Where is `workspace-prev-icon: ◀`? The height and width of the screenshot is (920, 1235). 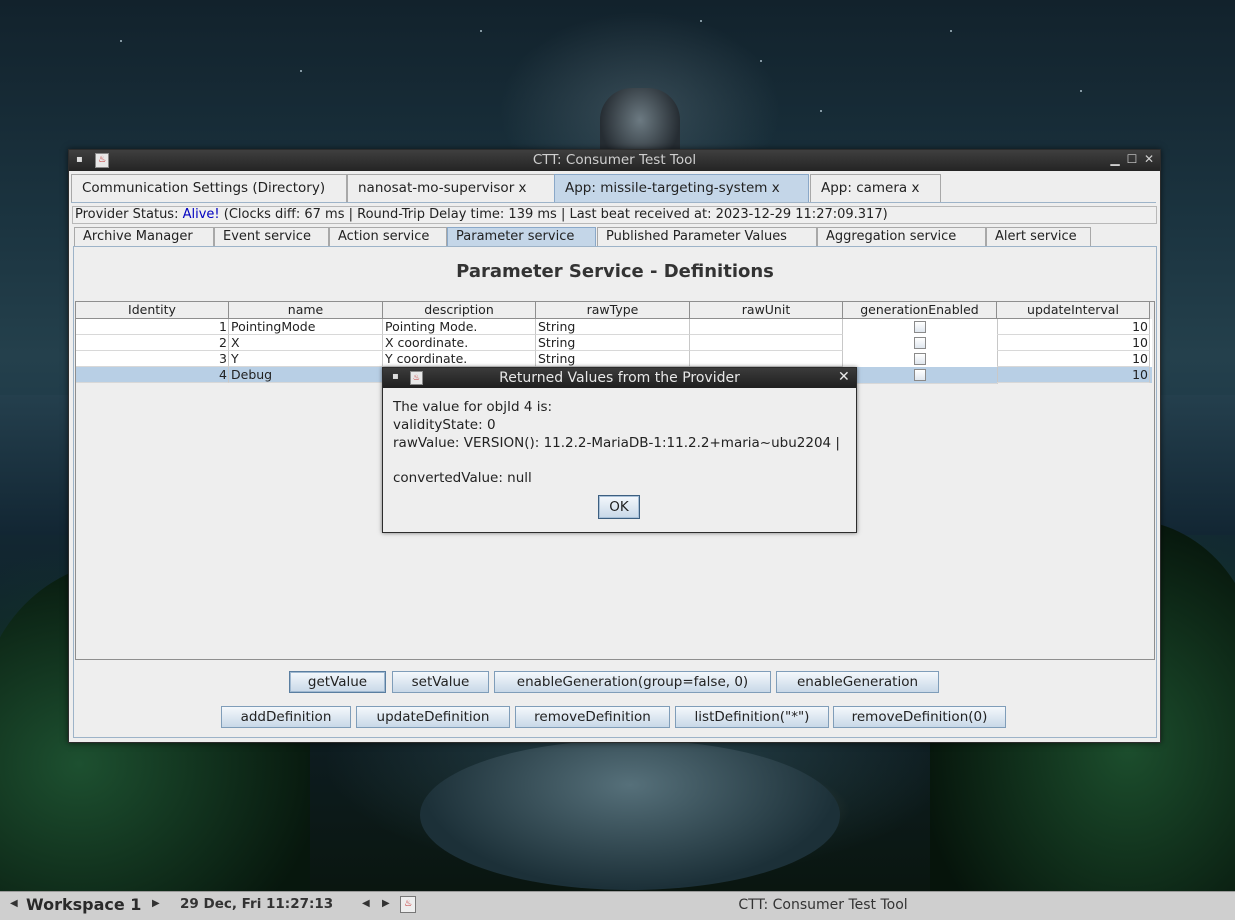
workspace-prev-icon: ◀ is located at coordinates (14, 903).